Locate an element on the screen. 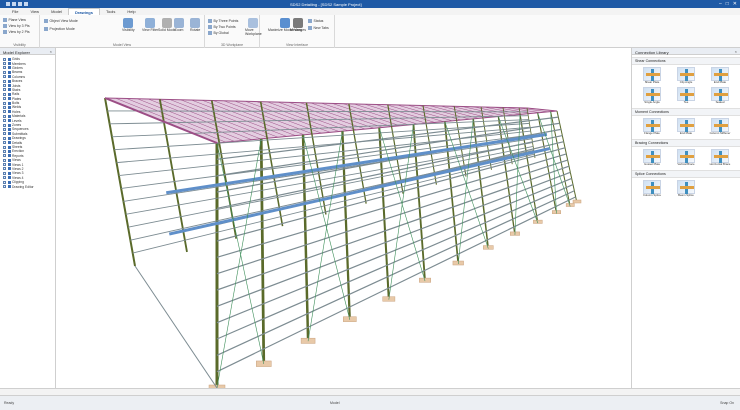 The height and width of the screenshot is (410, 740). messages-button: Messages is located at coordinates (298, 25).